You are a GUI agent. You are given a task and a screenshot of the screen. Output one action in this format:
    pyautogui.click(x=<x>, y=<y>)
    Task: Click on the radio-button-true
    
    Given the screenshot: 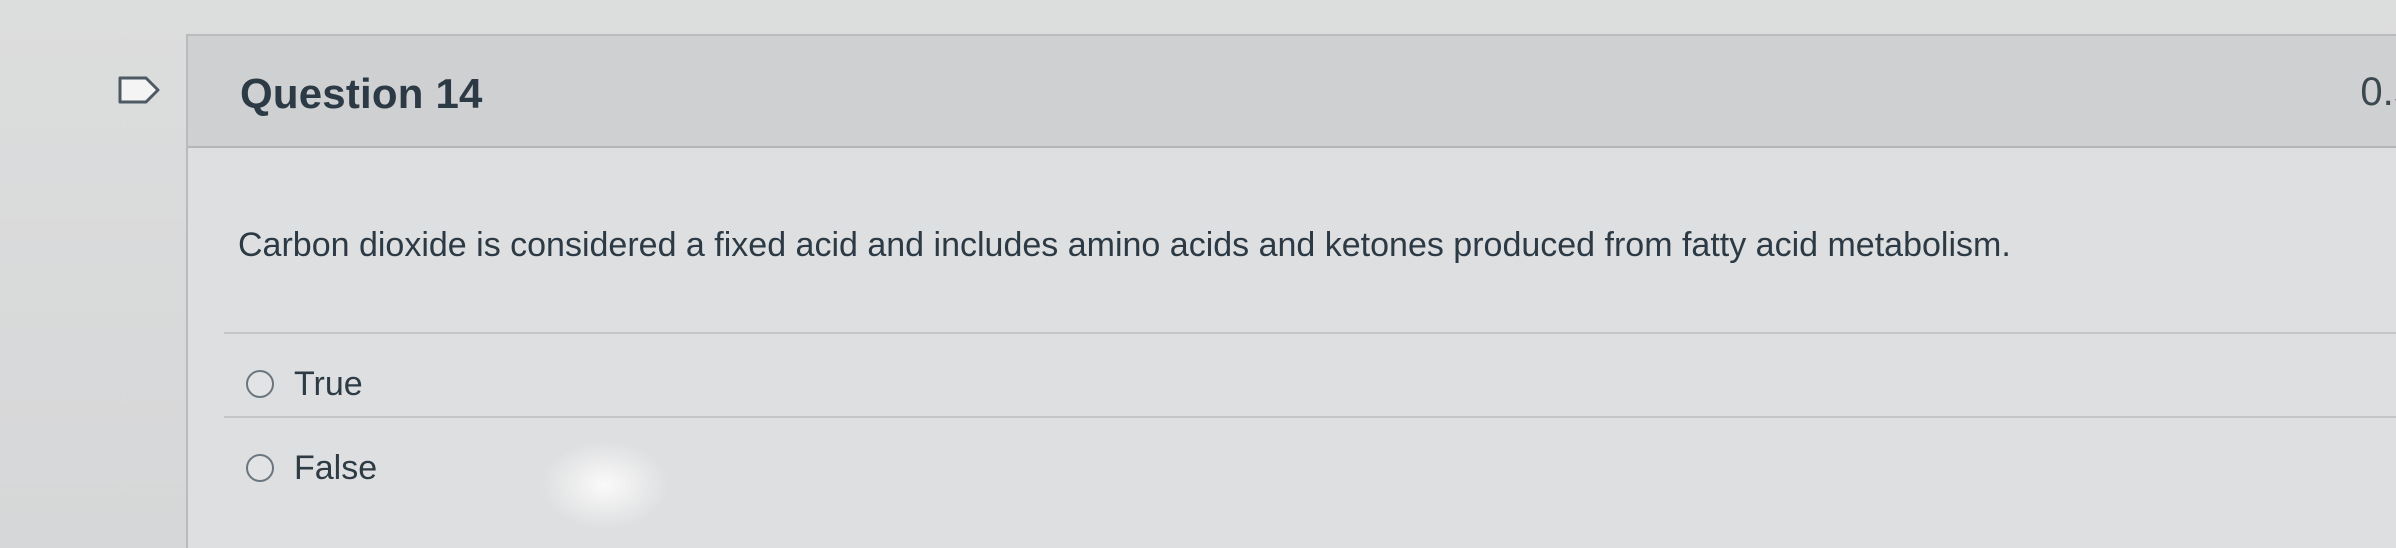 What is the action you would take?
    pyautogui.click(x=260, y=384)
    